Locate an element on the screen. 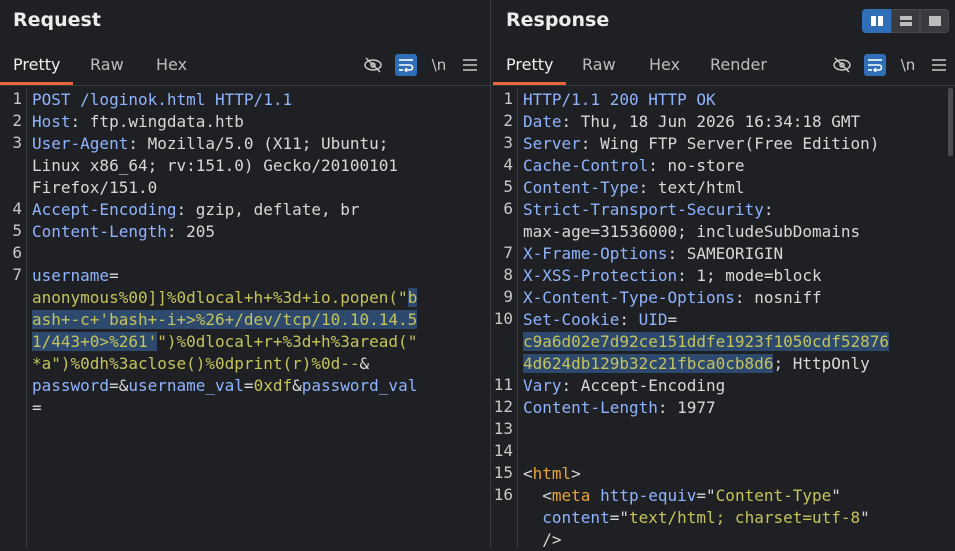  code-line: *a")%0dh%3aclose()%0dprint(r)%0d--& is located at coordinates (245, 364).